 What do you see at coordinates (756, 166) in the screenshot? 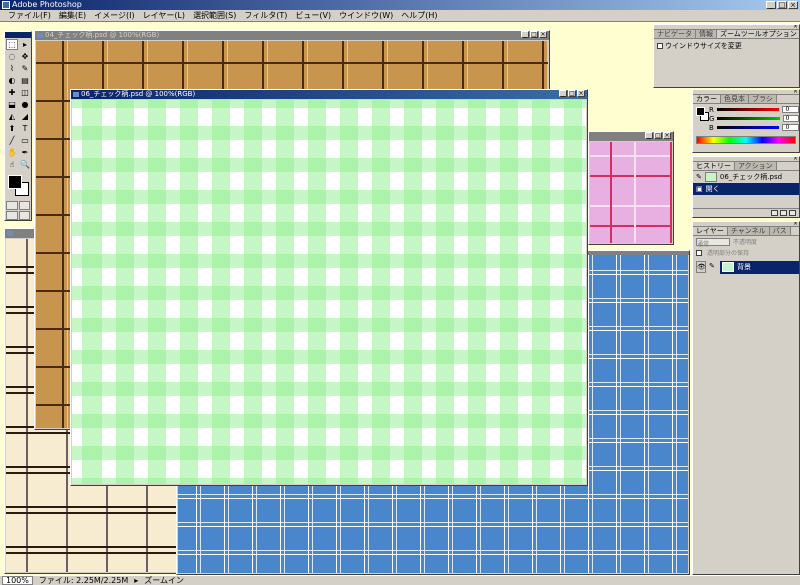
I see `tab-actions: アクション` at bounding box center [756, 166].